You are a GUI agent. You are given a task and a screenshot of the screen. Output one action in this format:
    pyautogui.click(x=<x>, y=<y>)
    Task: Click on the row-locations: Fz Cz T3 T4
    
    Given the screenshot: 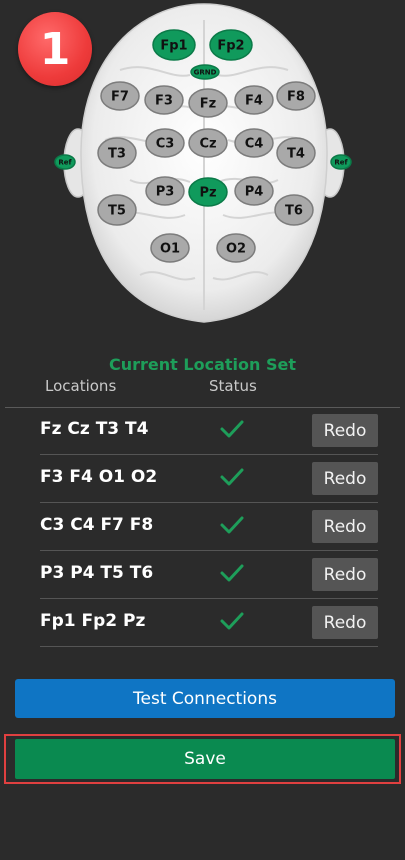 What is the action you would take?
    pyautogui.click(x=94, y=429)
    